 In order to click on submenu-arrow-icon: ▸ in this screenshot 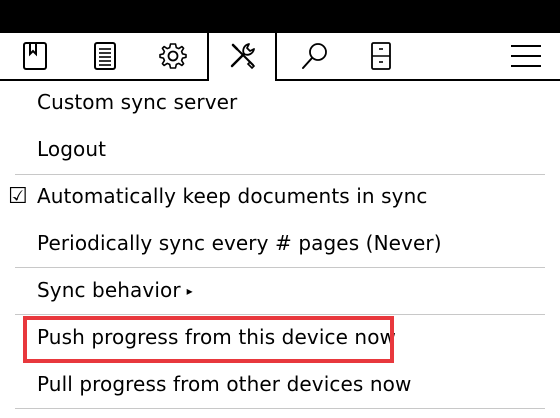, I will do `click(189, 291)`.